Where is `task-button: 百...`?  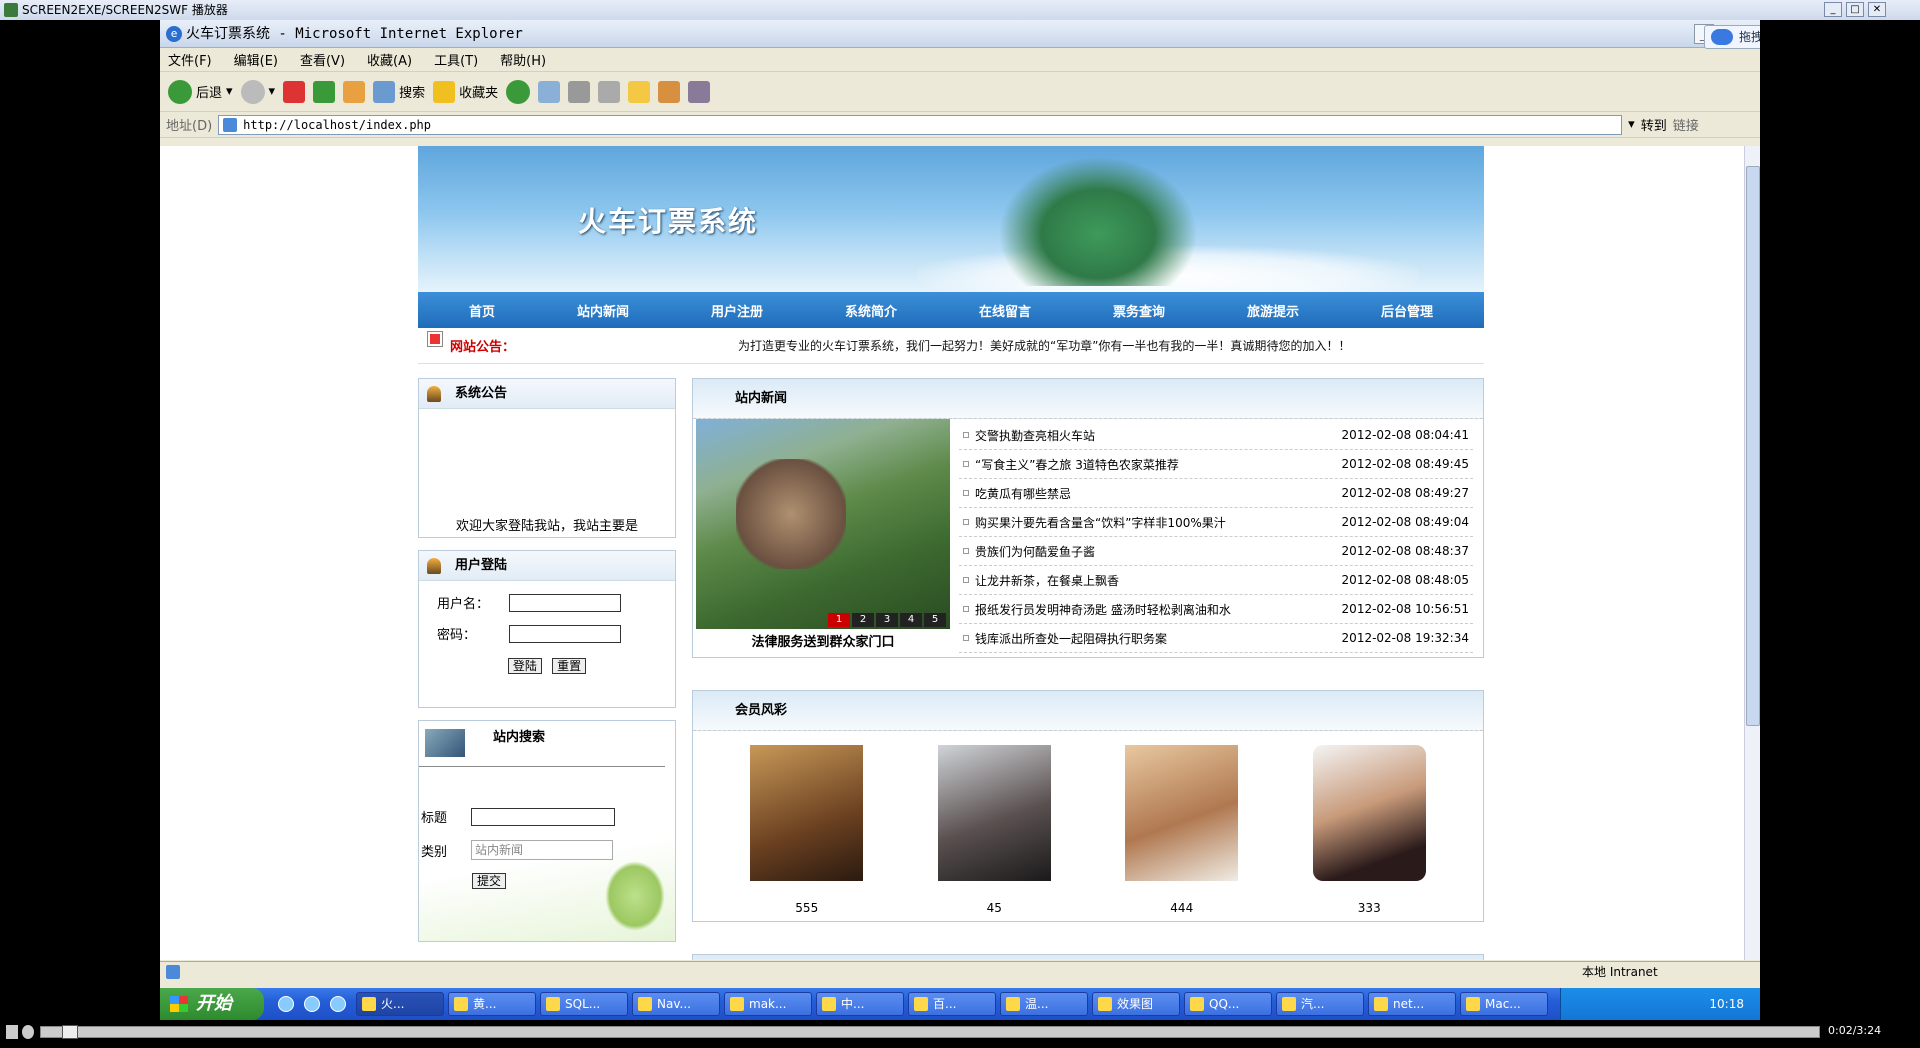 task-button: 百... is located at coordinates (952, 1004).